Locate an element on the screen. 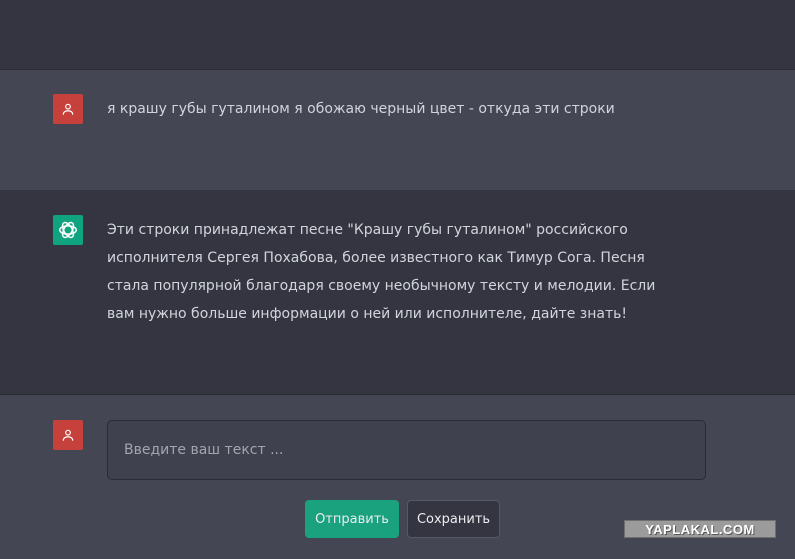 The height and width of the screenshot is (559, 795). user-avatar is located at coordinates (68, 109).